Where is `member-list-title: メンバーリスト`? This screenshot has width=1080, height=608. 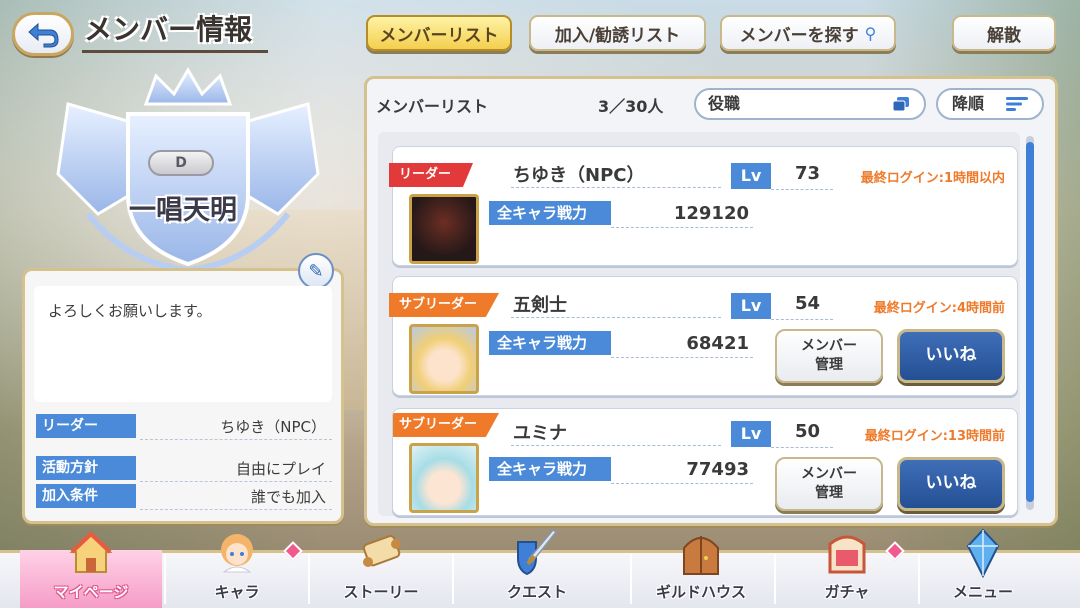 member-list-title: メンバーリスト is located at coordinates (432, 106).